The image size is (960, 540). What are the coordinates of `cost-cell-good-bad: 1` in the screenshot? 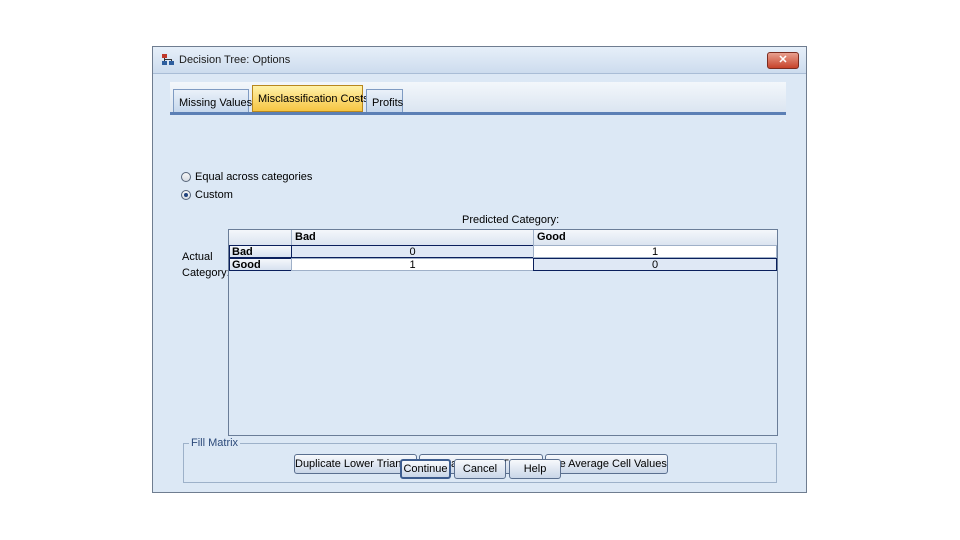 It's located at (412, 264).